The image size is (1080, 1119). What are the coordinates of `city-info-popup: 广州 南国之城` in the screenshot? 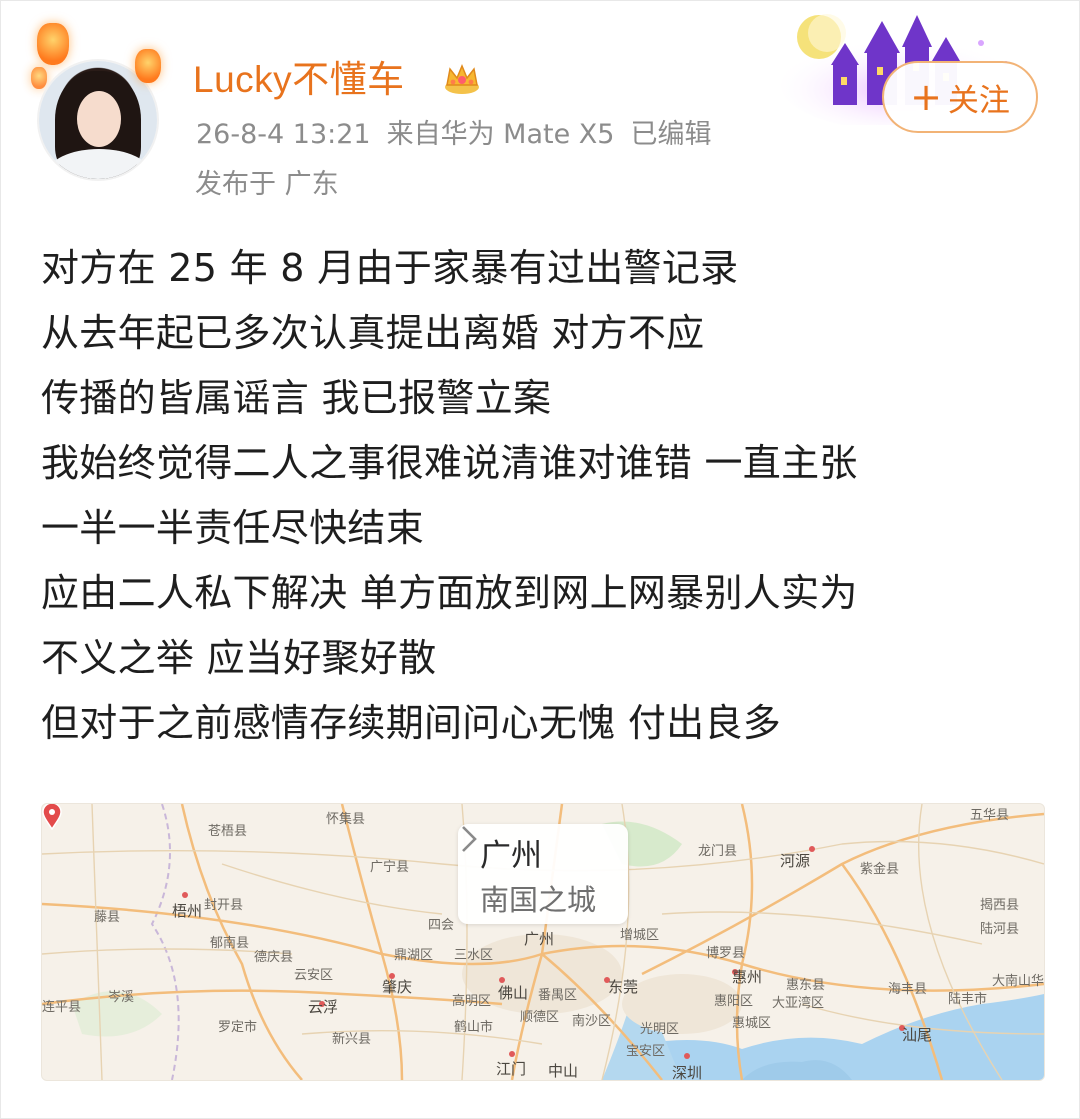 It's located at (543, 874).